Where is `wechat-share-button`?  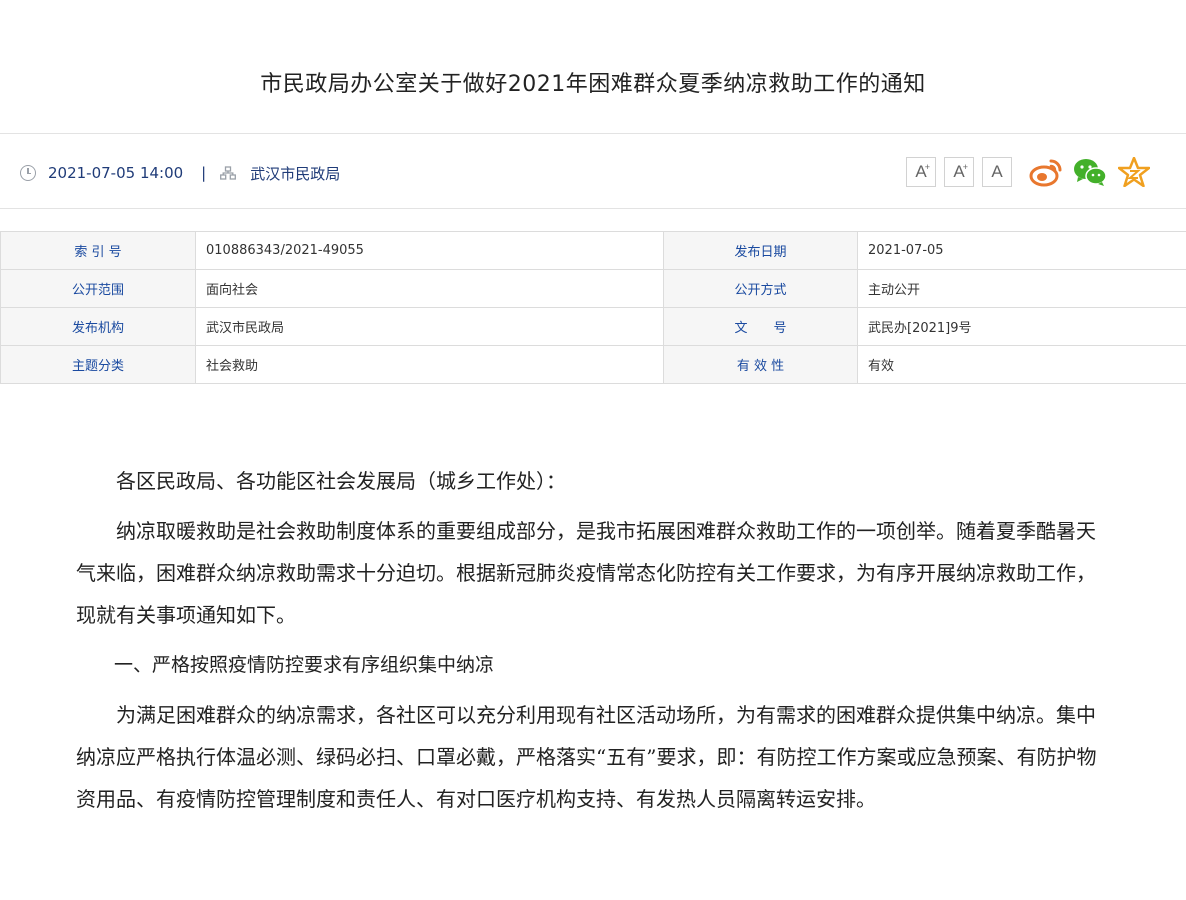 wechat-share-button is located at coordinates (1090, 172).